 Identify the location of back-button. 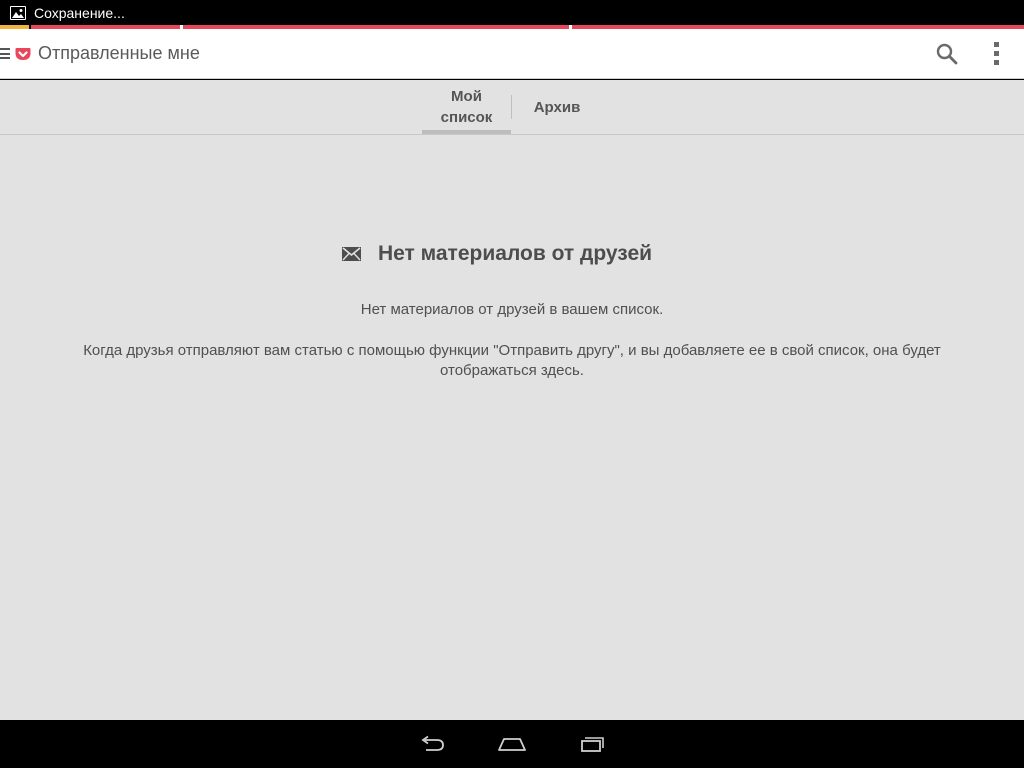
(432, 744).